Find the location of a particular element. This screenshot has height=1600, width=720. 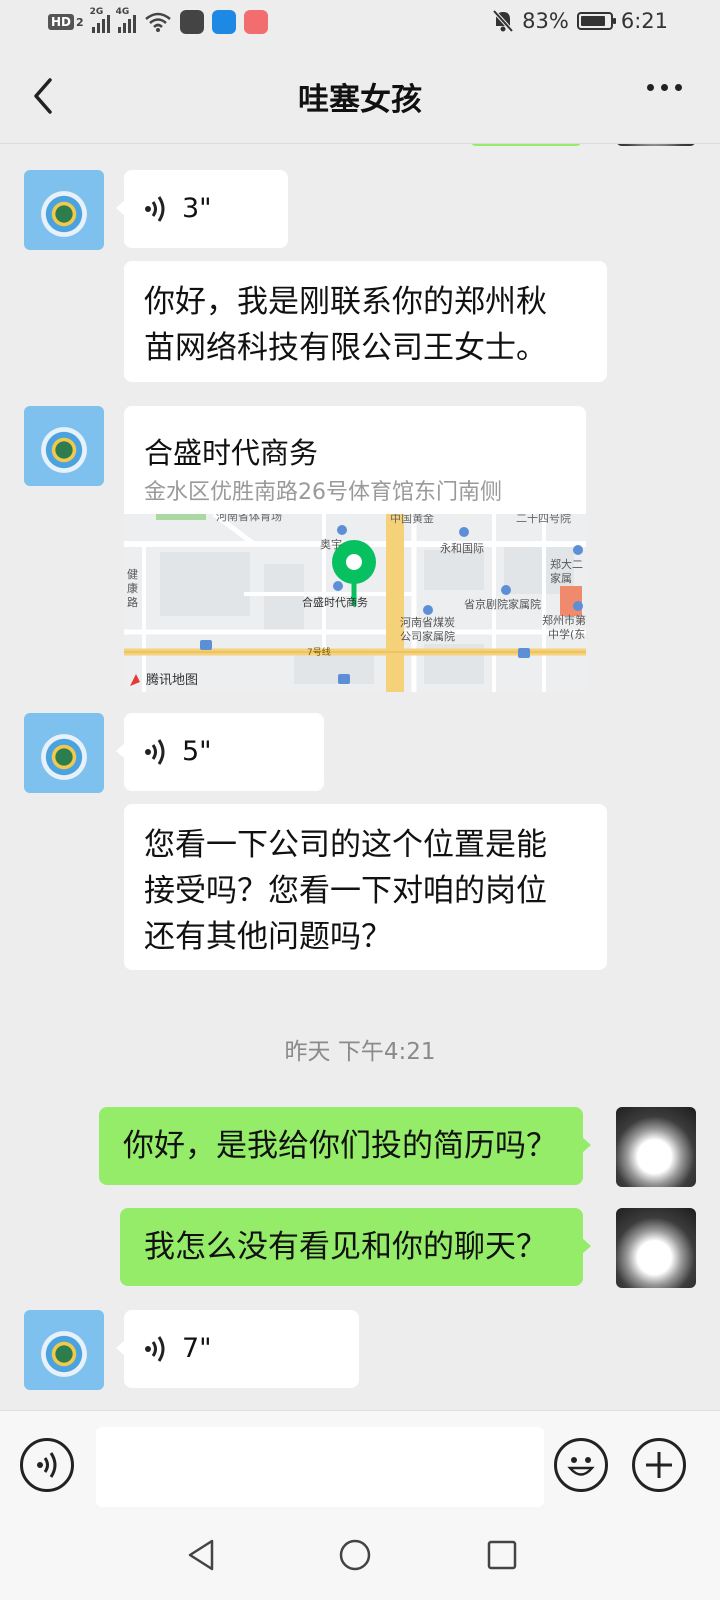

app-notification-icon is located at coordinates (191, 22).